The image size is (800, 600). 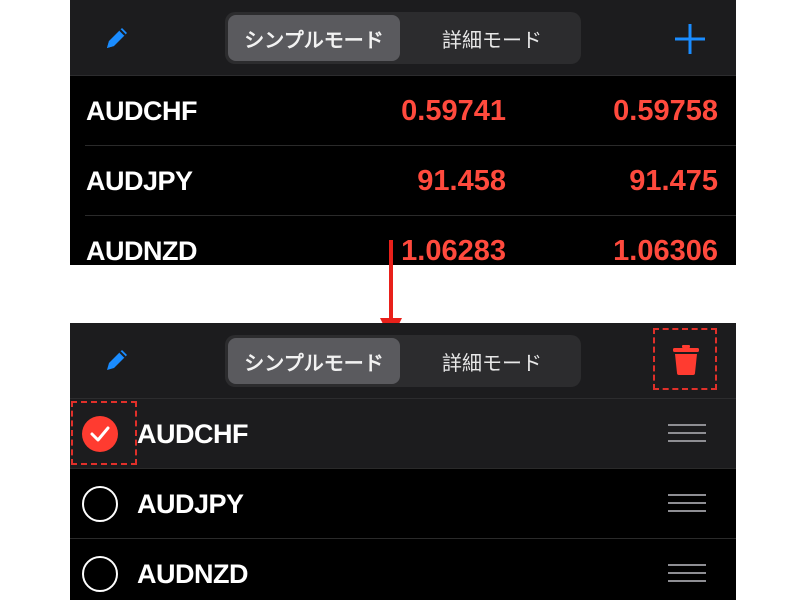 I want to click on ask-price: 1.06306, so click(x=665, y=250).